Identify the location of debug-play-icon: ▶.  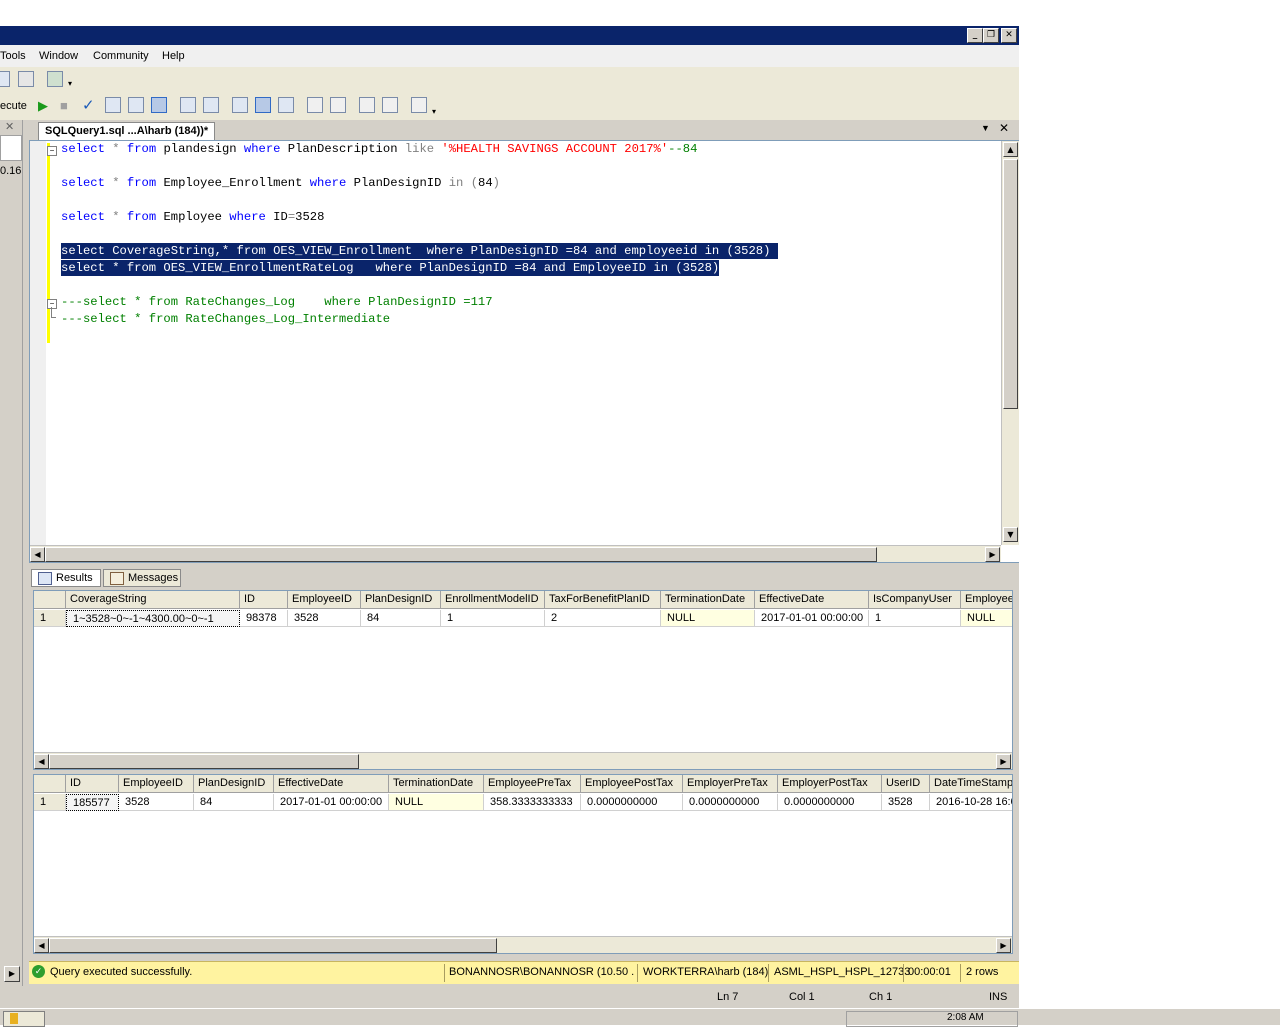
(43, 106).